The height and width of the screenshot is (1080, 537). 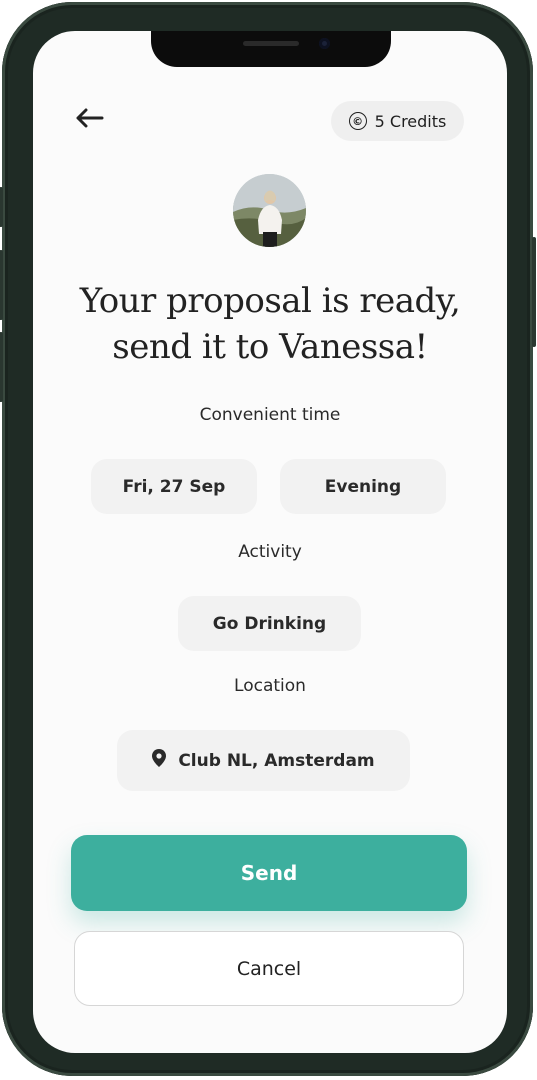 I want to click on side-button-power, so click(x=534, y=292).